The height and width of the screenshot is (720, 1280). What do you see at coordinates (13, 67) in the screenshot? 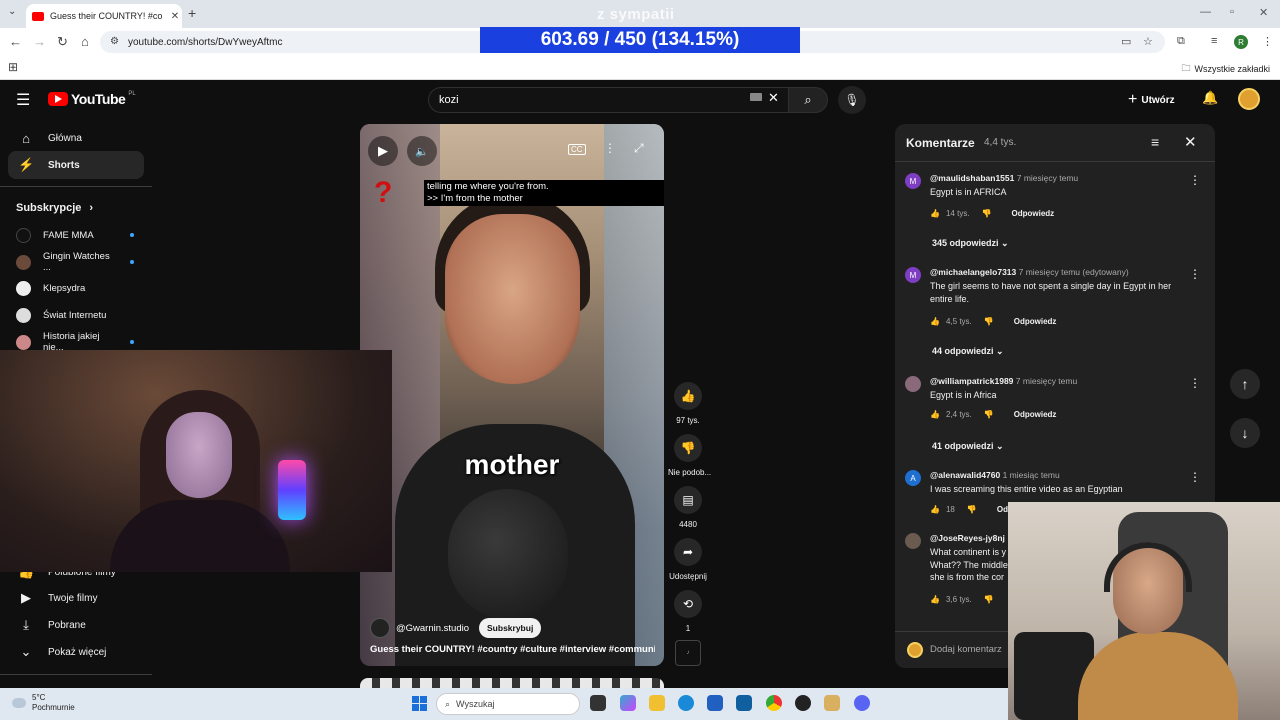
I see `apps-grid-icon: ⊞` at bounding box center [13, 67].